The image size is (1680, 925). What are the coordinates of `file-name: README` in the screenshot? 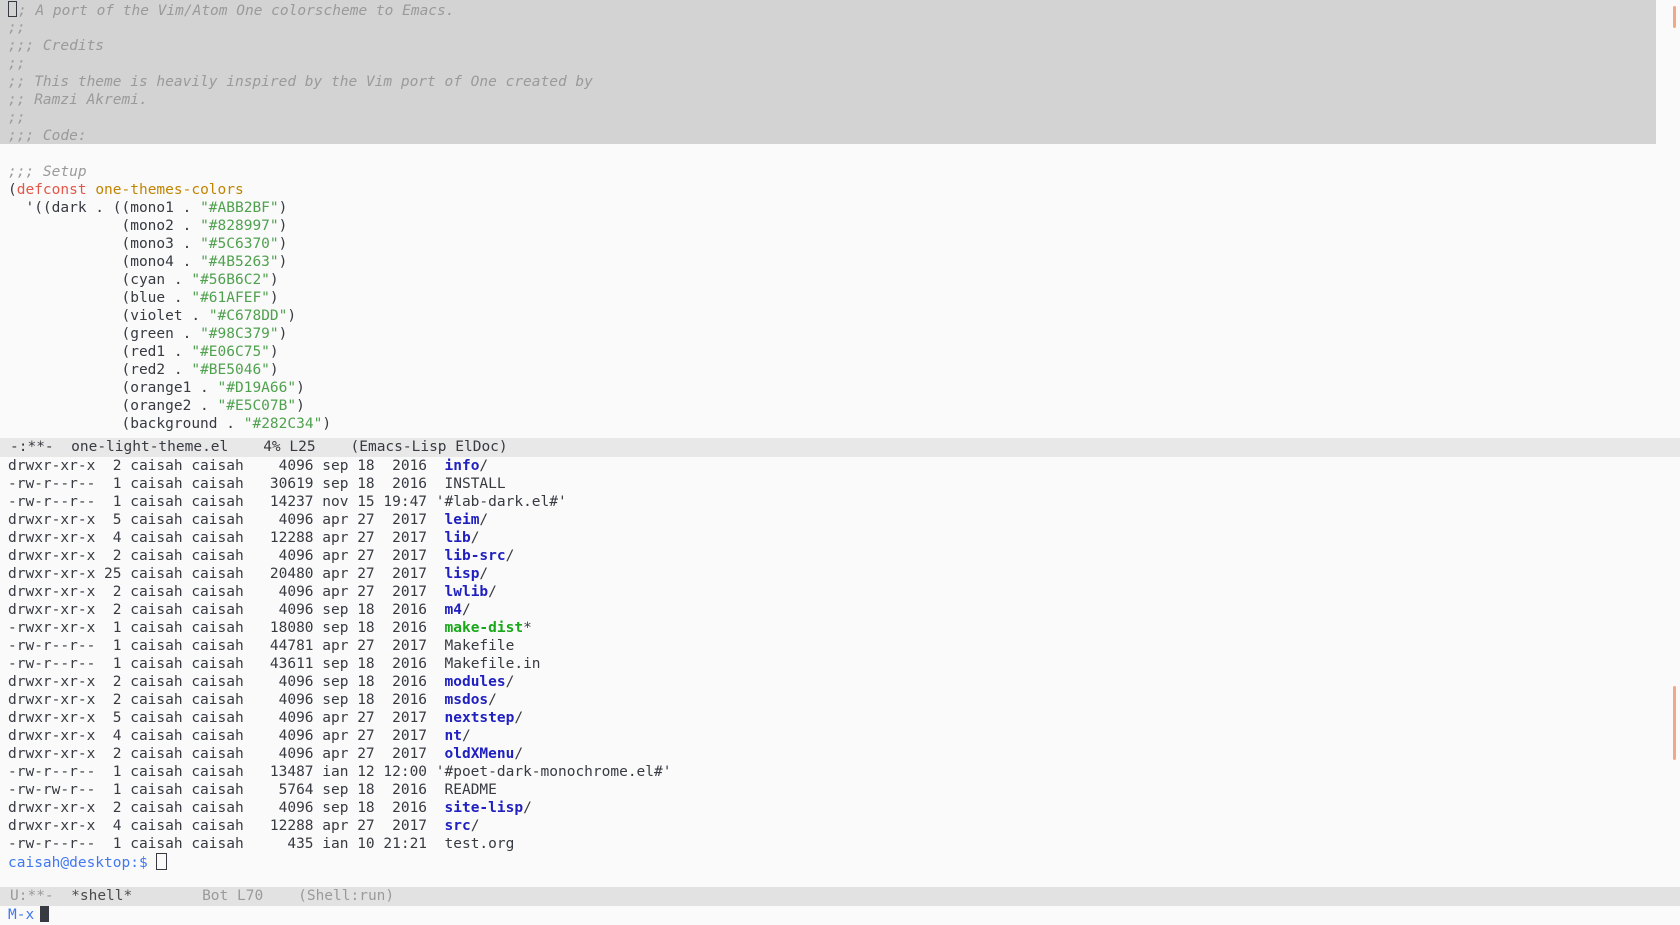 It's located at (471, 790).